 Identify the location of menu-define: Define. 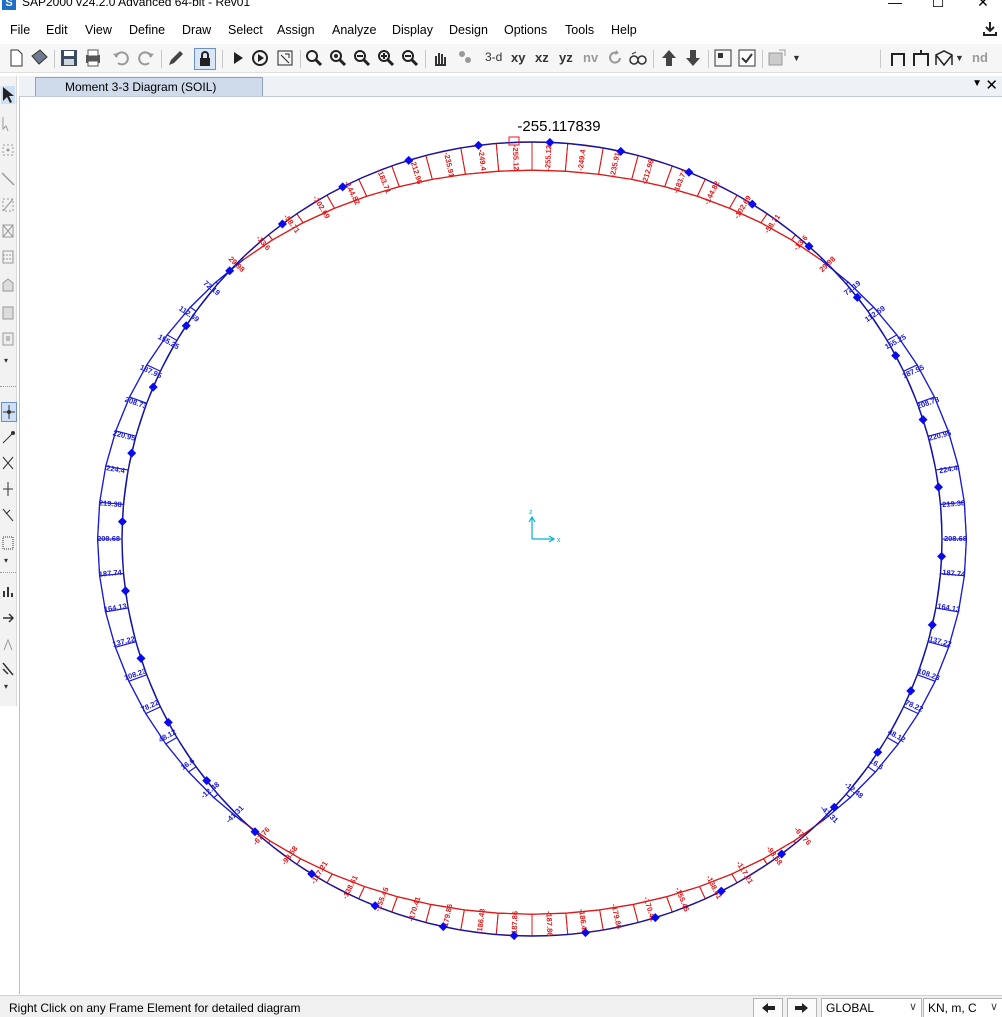
(147, 30).